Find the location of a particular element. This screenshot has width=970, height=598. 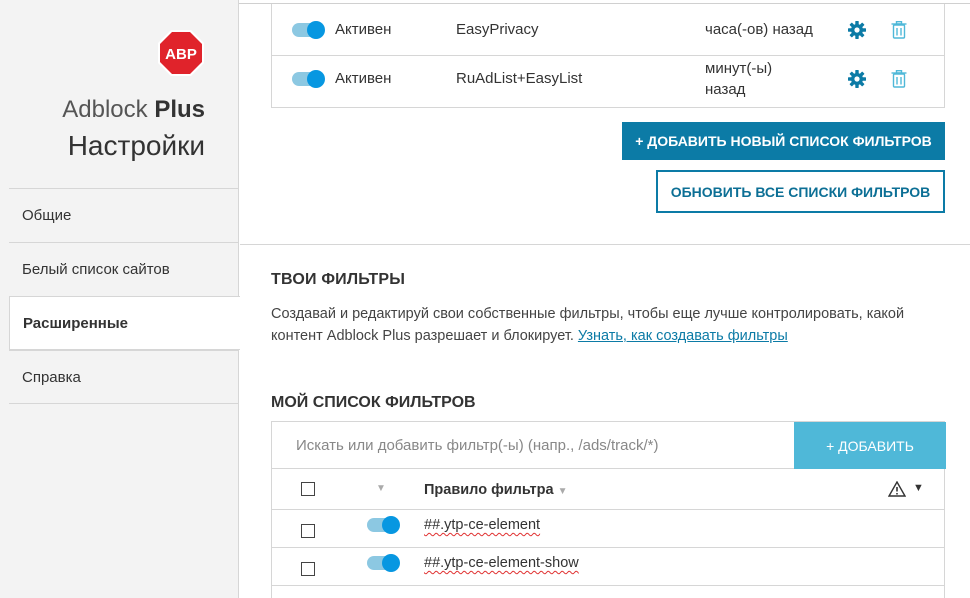

warning-icon is located at coordinates (897, 489).